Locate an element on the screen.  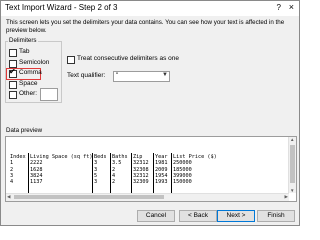
preview-cell: 32312 is located at coordinates (141, 163).